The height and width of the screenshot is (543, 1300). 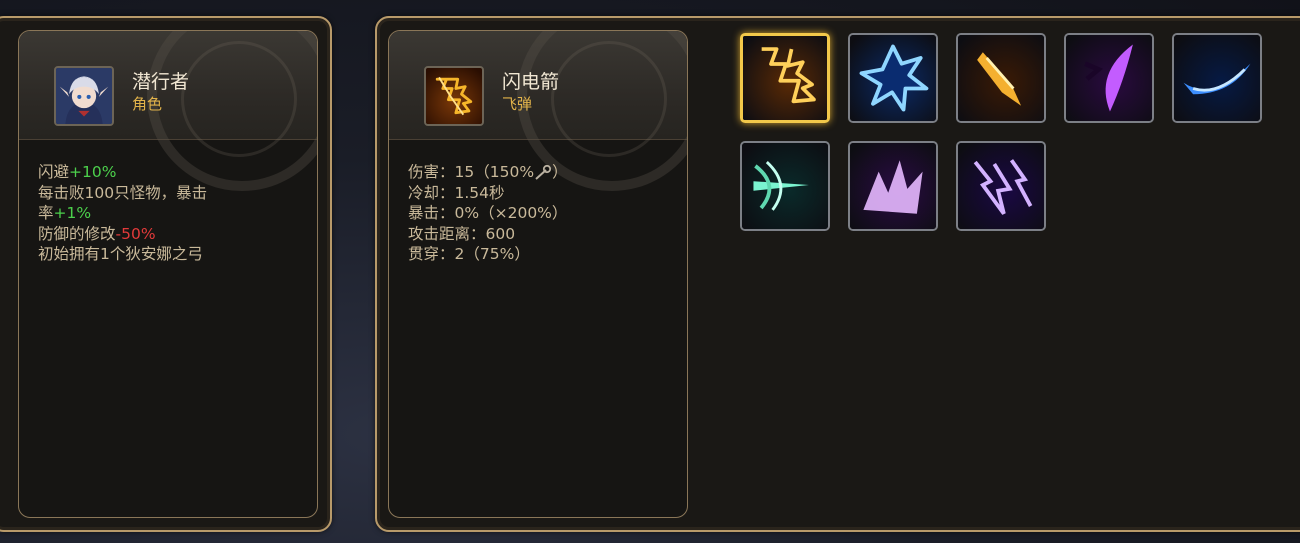 What do you see at coordinates (785, 78) in the screenshot?
I see `lightning-arrow-icon` at bounding box center [785, 78].